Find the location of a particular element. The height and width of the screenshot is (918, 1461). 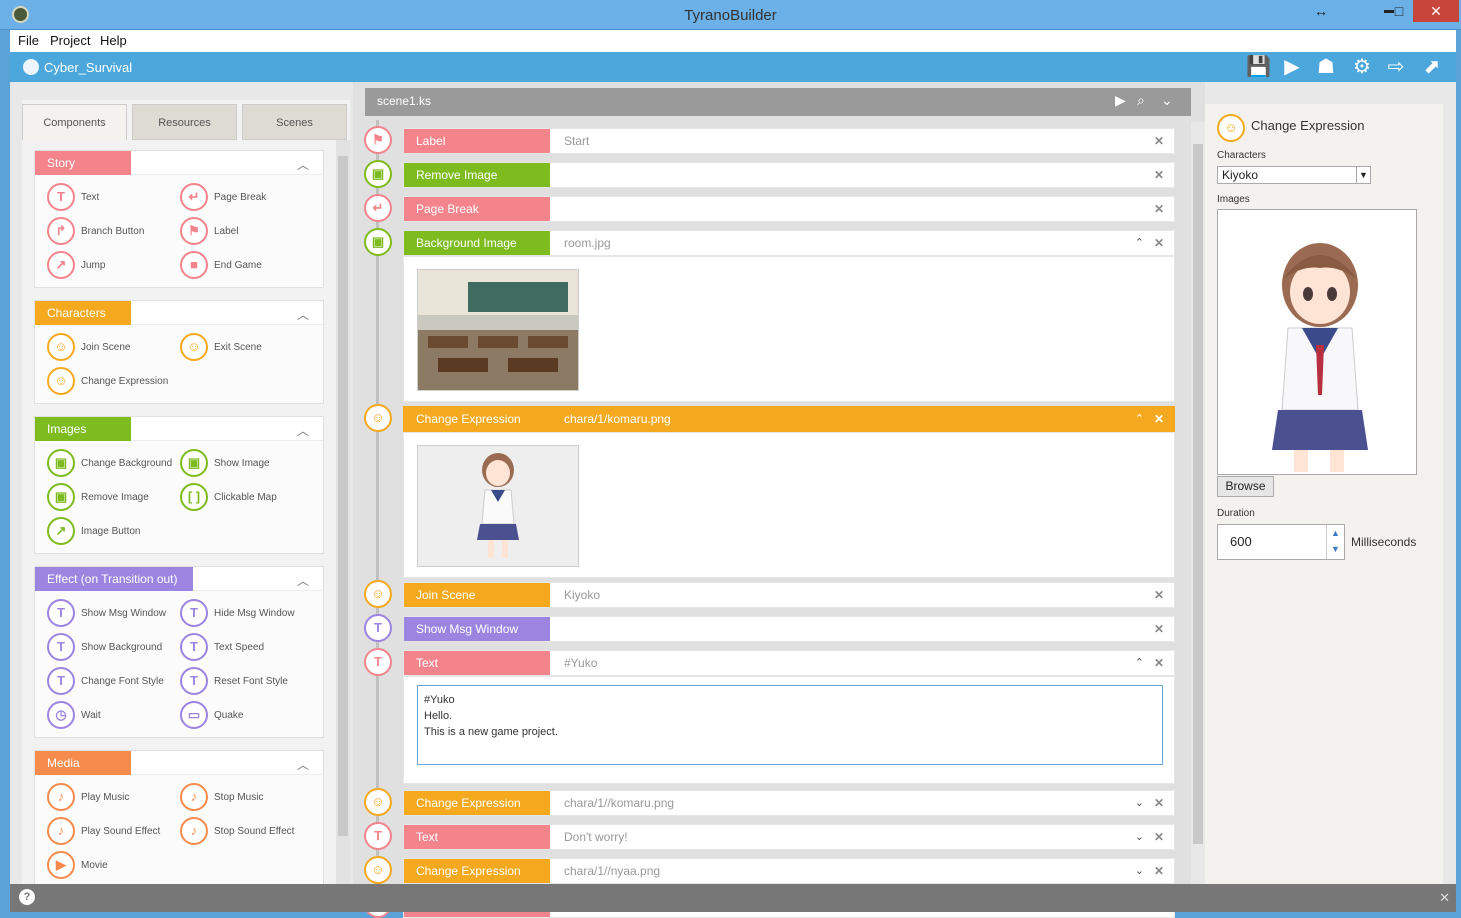

scene-row: Remove Image ✕ is located at coordinates (789, 175).